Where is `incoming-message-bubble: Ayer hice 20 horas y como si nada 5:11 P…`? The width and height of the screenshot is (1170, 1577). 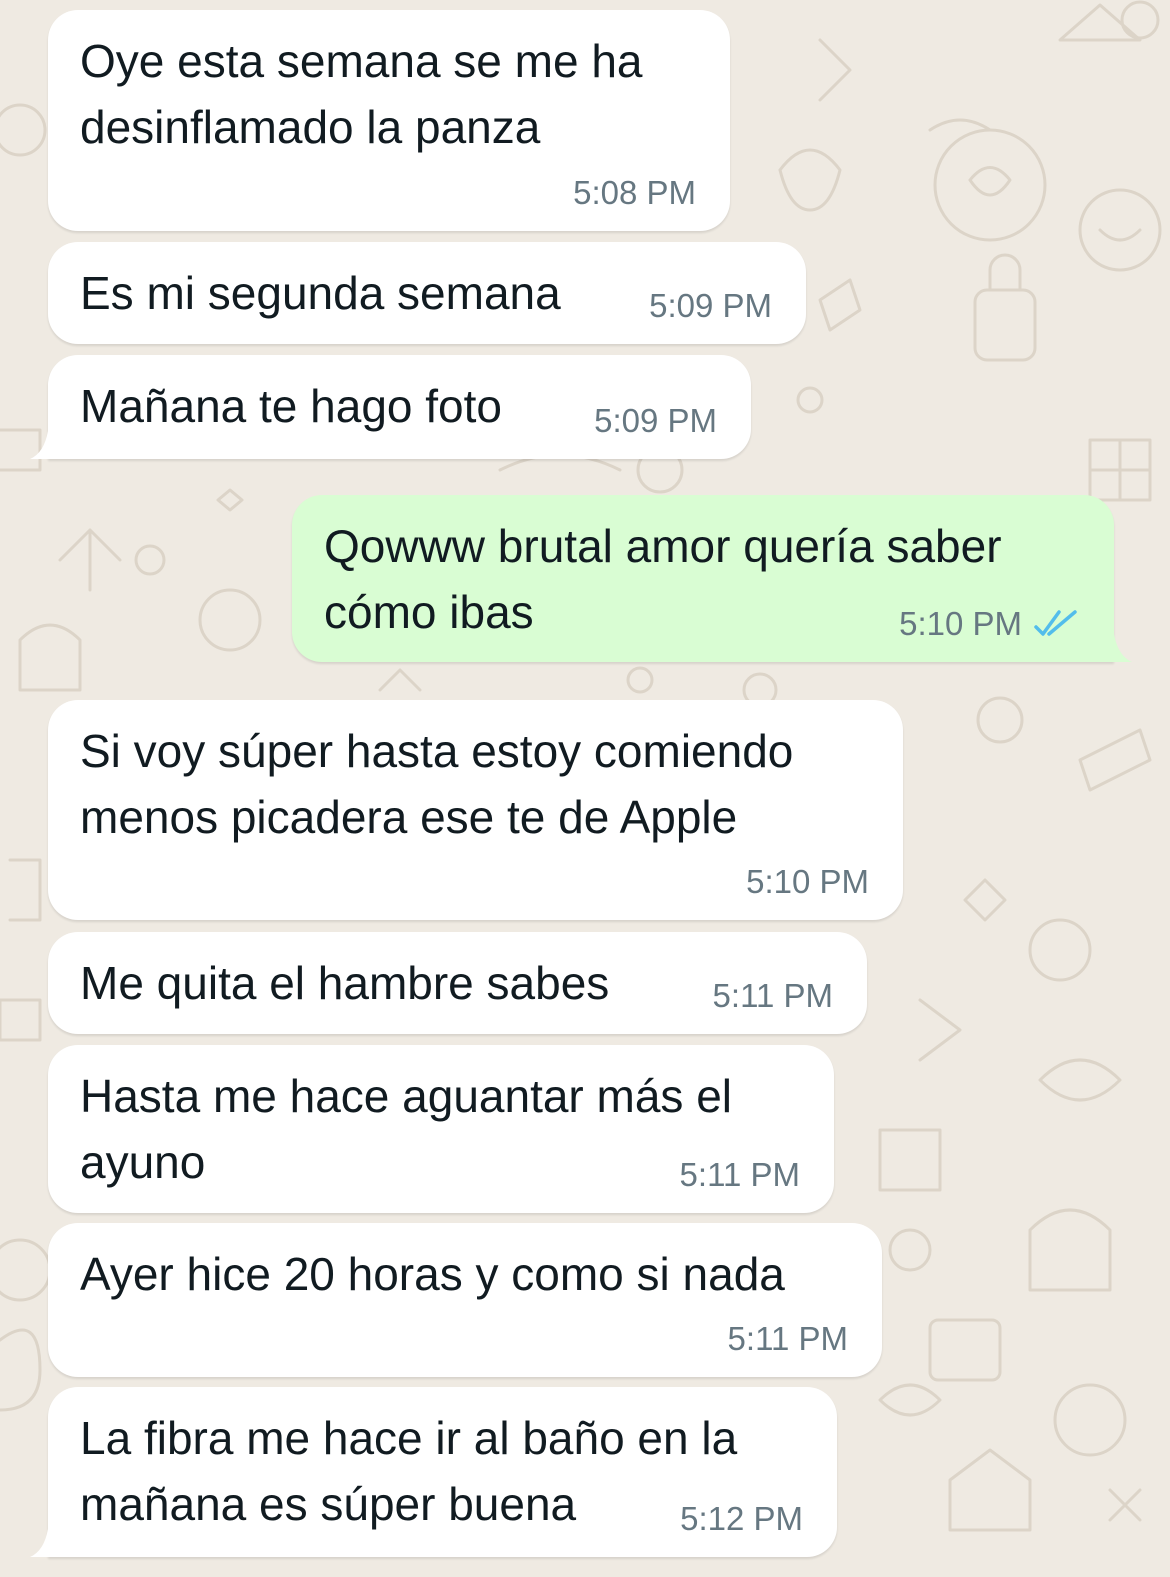 incoming-message-bubble: Ayer hice 20 horas y como si nada 5:11 P… is located at coordinates (465, 1300).